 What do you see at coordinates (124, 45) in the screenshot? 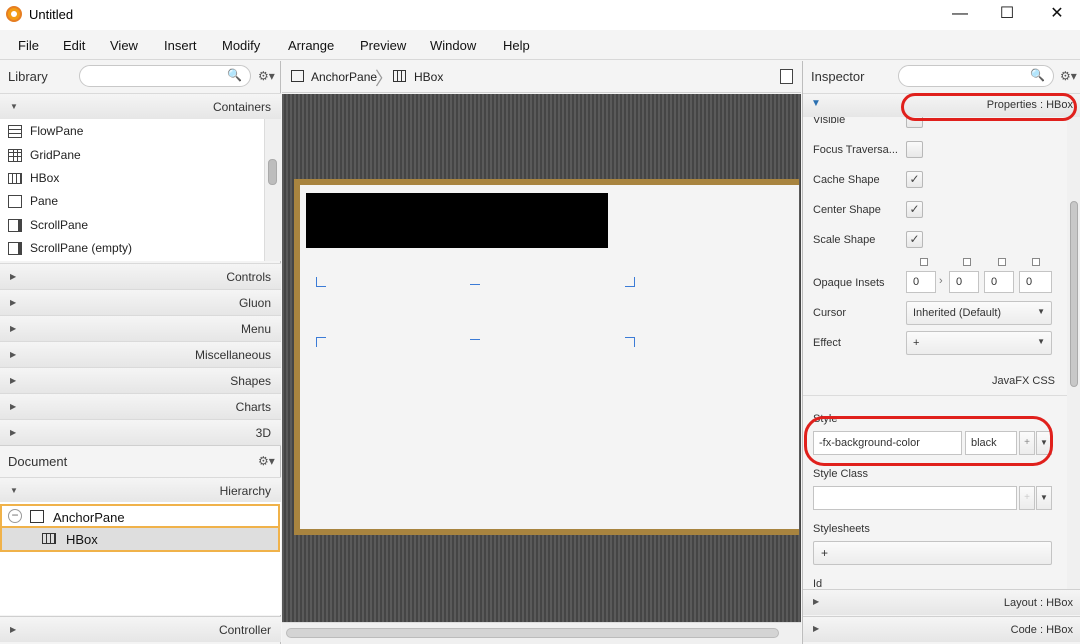
I see `menu-view: View` at bounding box center [124, 45].